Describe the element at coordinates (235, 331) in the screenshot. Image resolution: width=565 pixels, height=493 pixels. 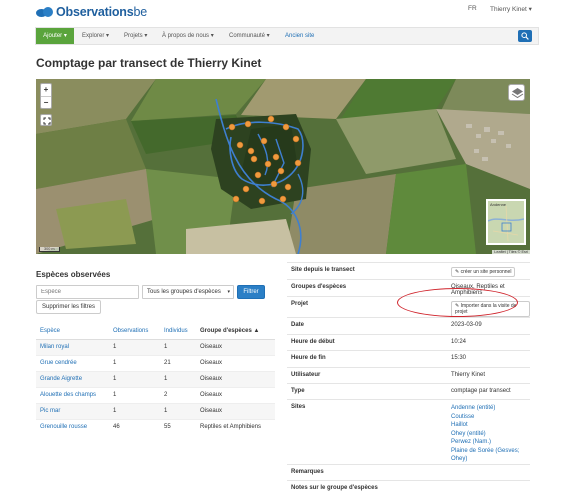
I see `column-header-species-group: Groupe d'espèces ▲` at that location.